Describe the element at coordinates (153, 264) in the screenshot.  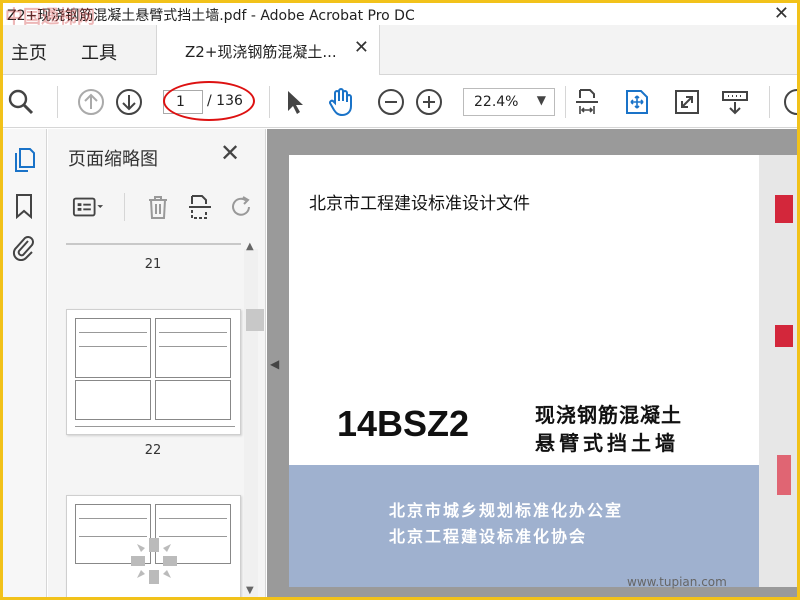
I see `thumbnail-label-21: 21` at that location.